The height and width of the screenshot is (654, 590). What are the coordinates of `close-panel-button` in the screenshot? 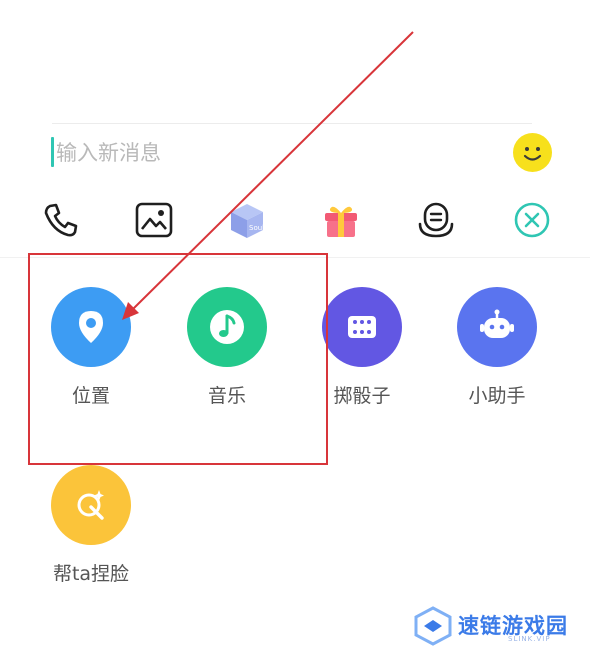 It's located at (532, 220).